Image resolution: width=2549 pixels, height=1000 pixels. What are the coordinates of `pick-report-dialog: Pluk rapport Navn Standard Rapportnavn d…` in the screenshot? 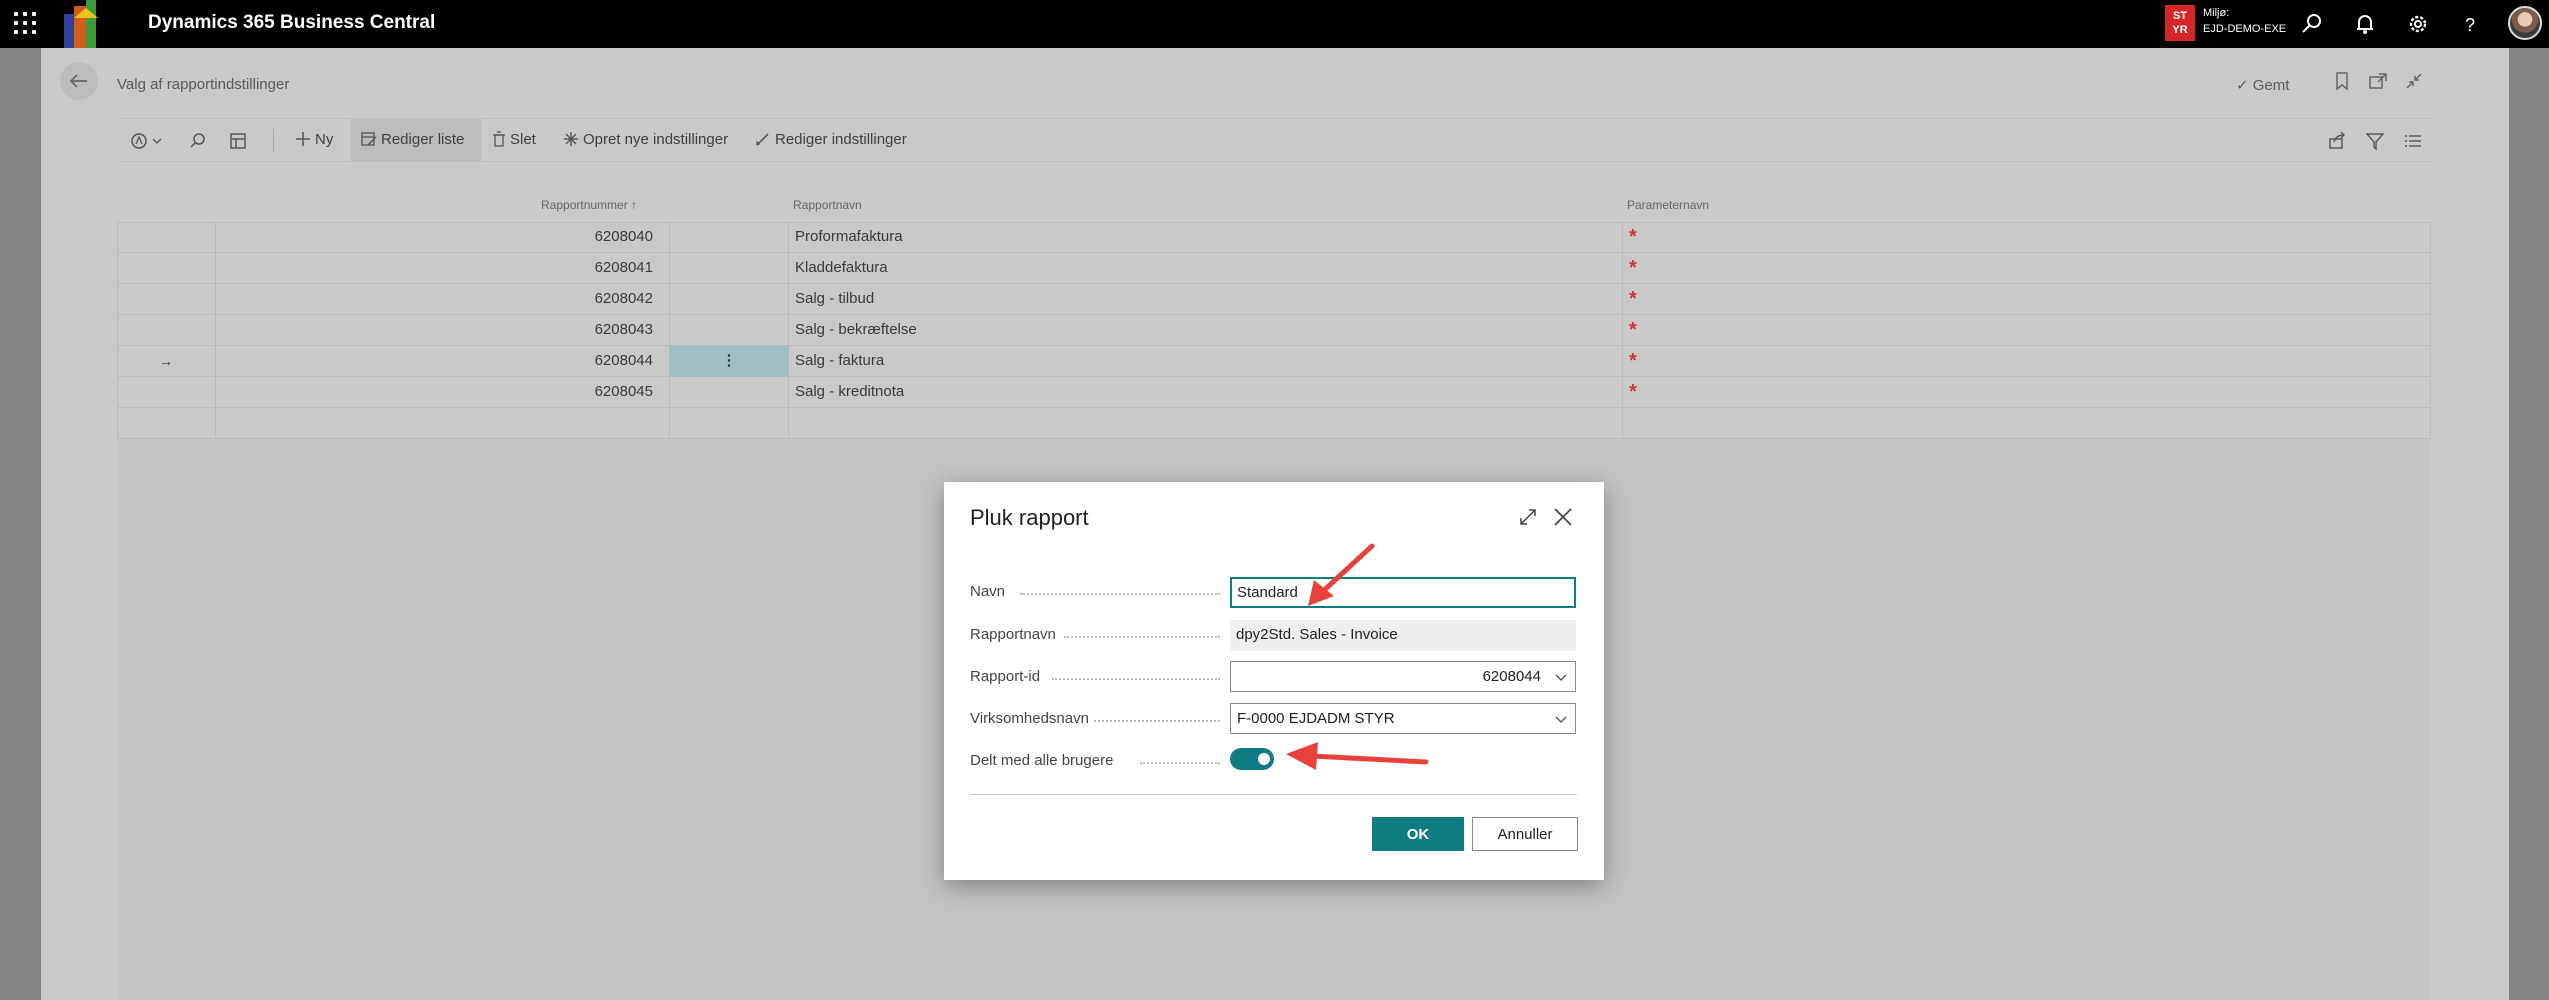 It's located at (1274, 681).